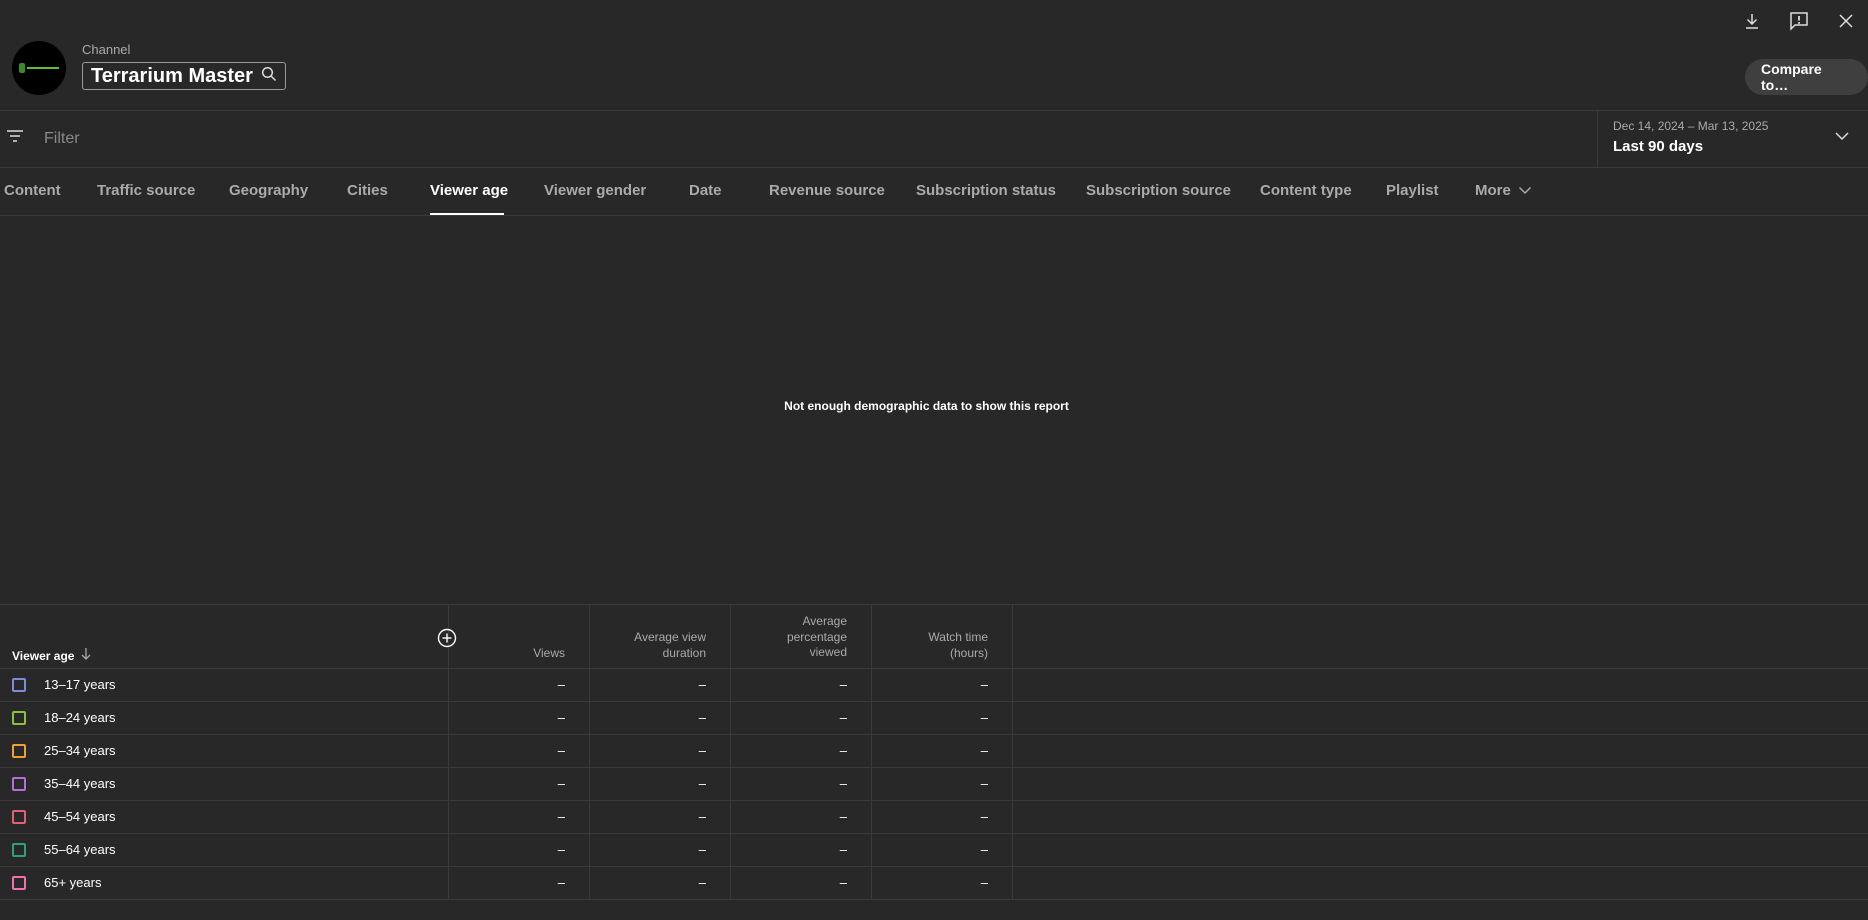 This screenshot has height=920, width=1868. Describe the element at coordinates (80, 750) in the screenshot. I see `row-label: 25–34 years` at that location.